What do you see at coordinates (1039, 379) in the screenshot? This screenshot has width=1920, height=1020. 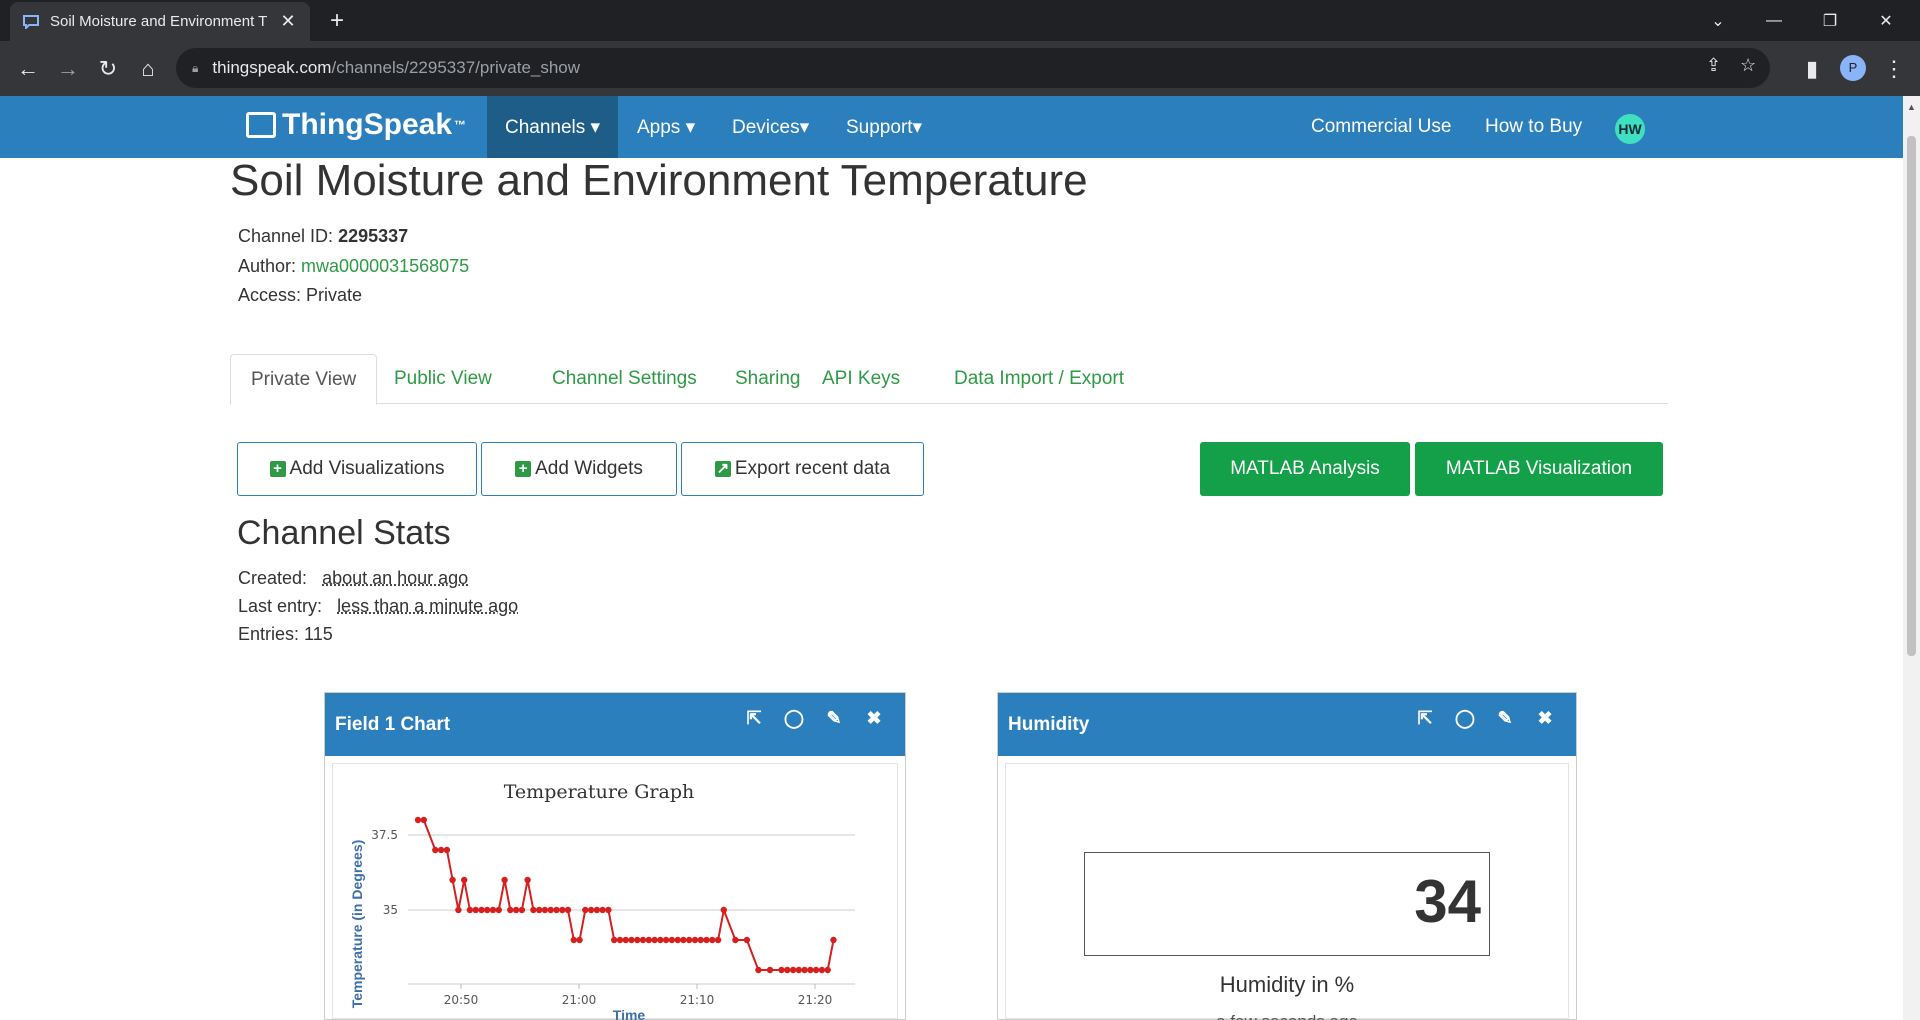 I see `tab-data-import-export: Data Import / Export` at bounding box center [1039, 379].